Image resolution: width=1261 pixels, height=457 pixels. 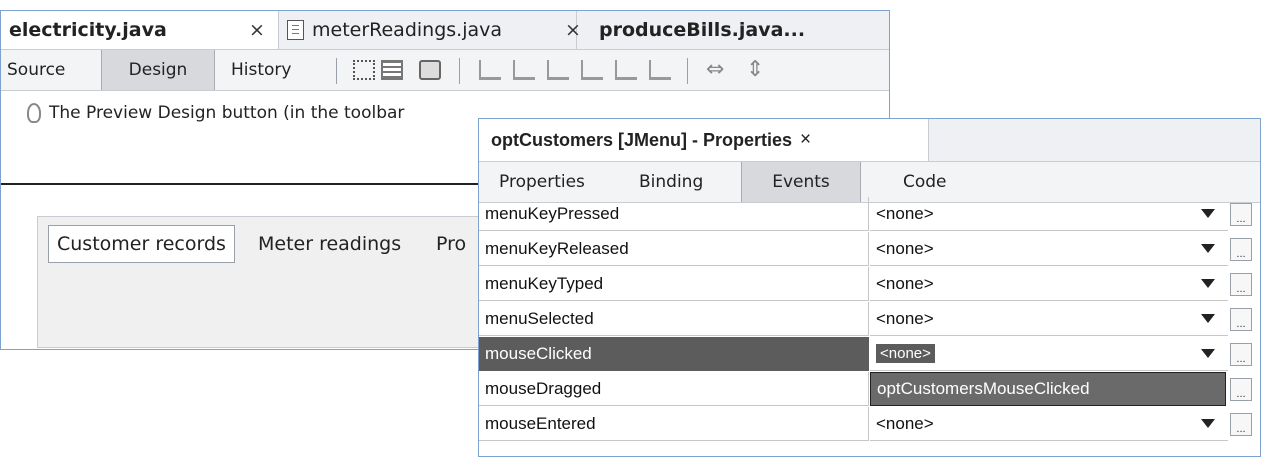 I want to click on dropdown-option-handler: optCustomersMouseClicked, so click(x=1048, y=389).